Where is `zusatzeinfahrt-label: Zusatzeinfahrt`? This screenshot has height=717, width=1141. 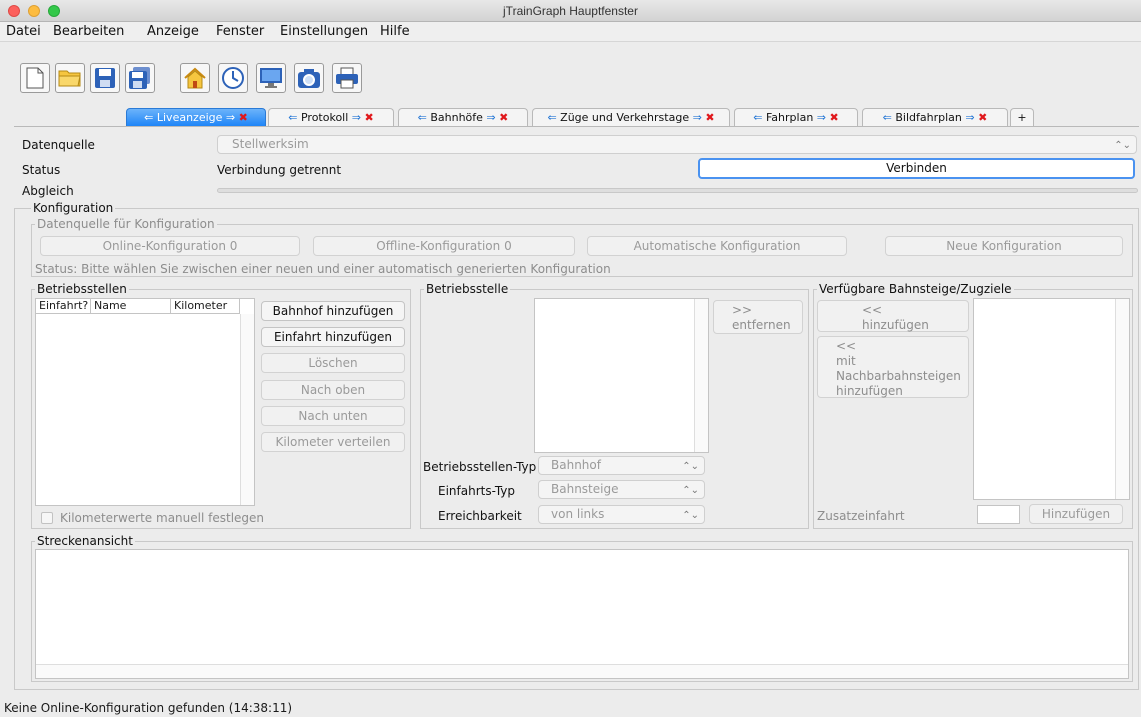
zusatzeinfahrt-label: Zusatzeinfahrt is located at coordinates (861, 516).